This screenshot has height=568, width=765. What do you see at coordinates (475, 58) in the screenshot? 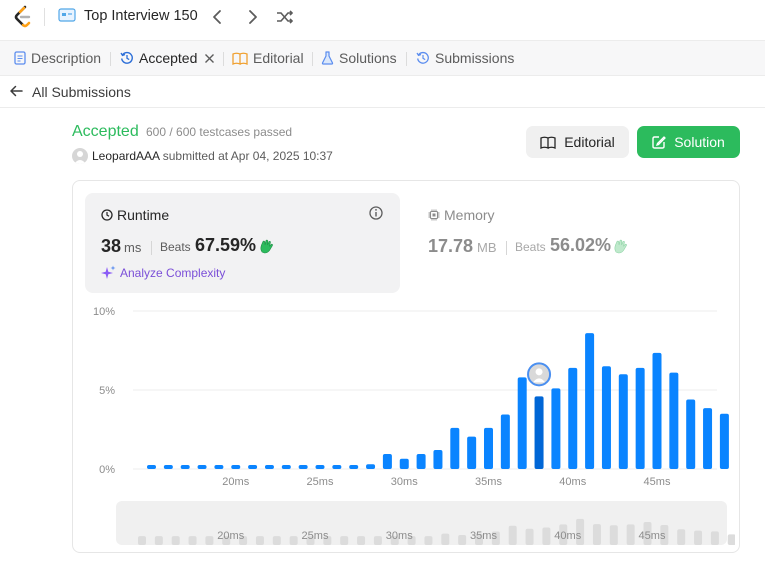
I see `tab-submissions-label: Submissions` at bounding box center [475, 58].